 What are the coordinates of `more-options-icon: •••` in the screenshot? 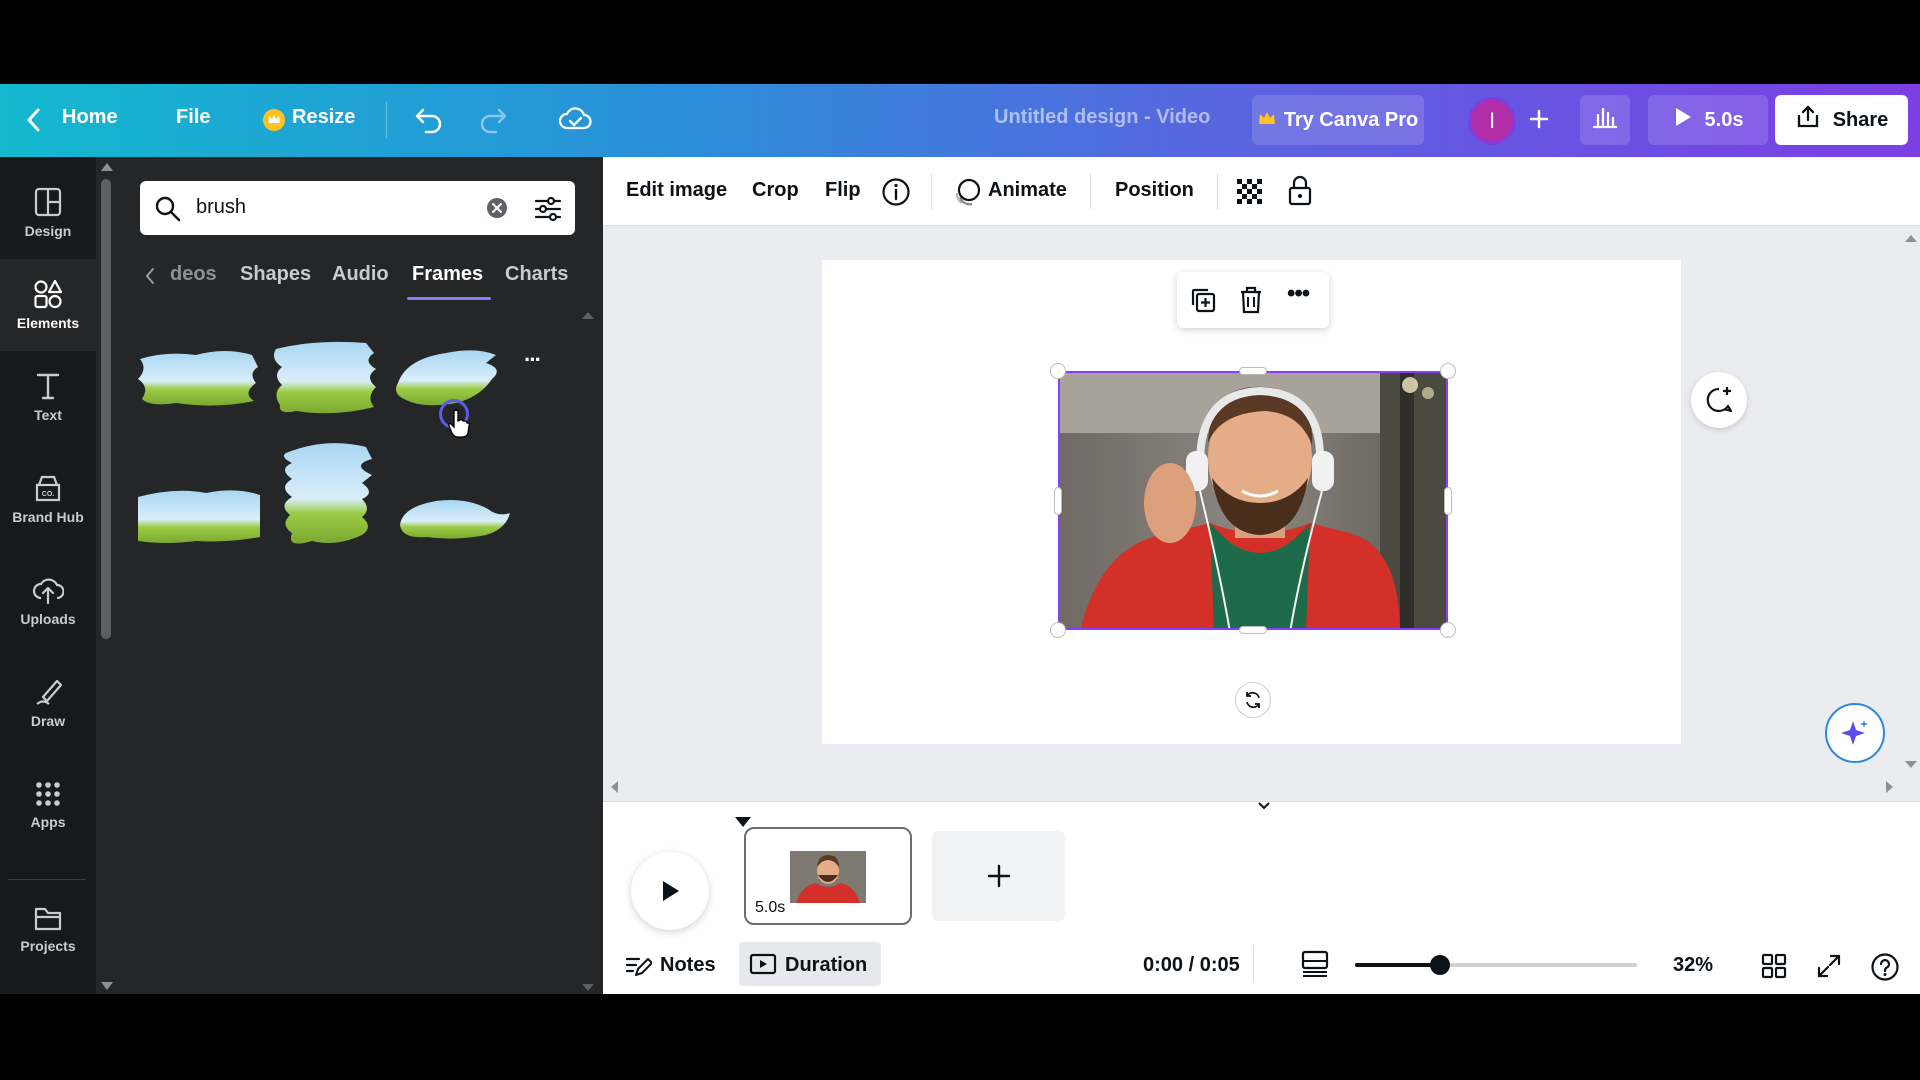 It's located at (1298, 294).